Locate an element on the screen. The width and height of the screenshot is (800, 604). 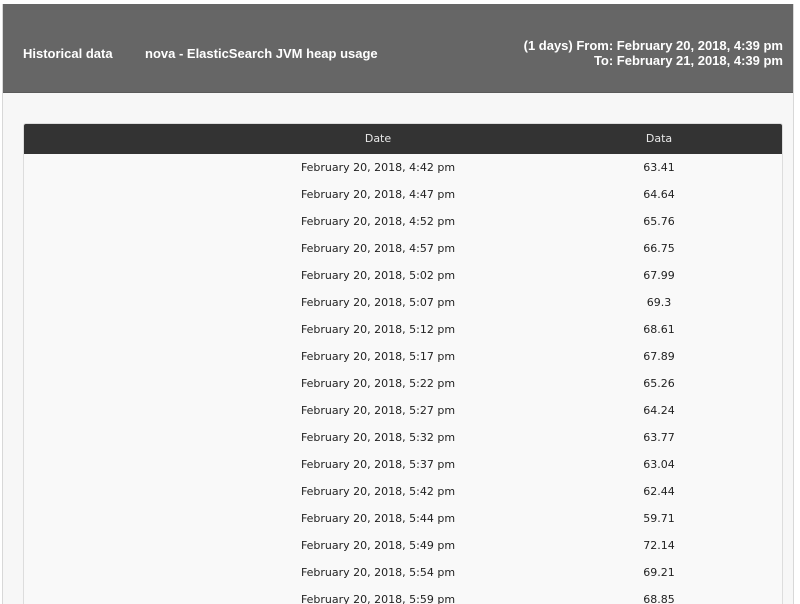
row-value: 67.99 is located at coordinates (659, 275).